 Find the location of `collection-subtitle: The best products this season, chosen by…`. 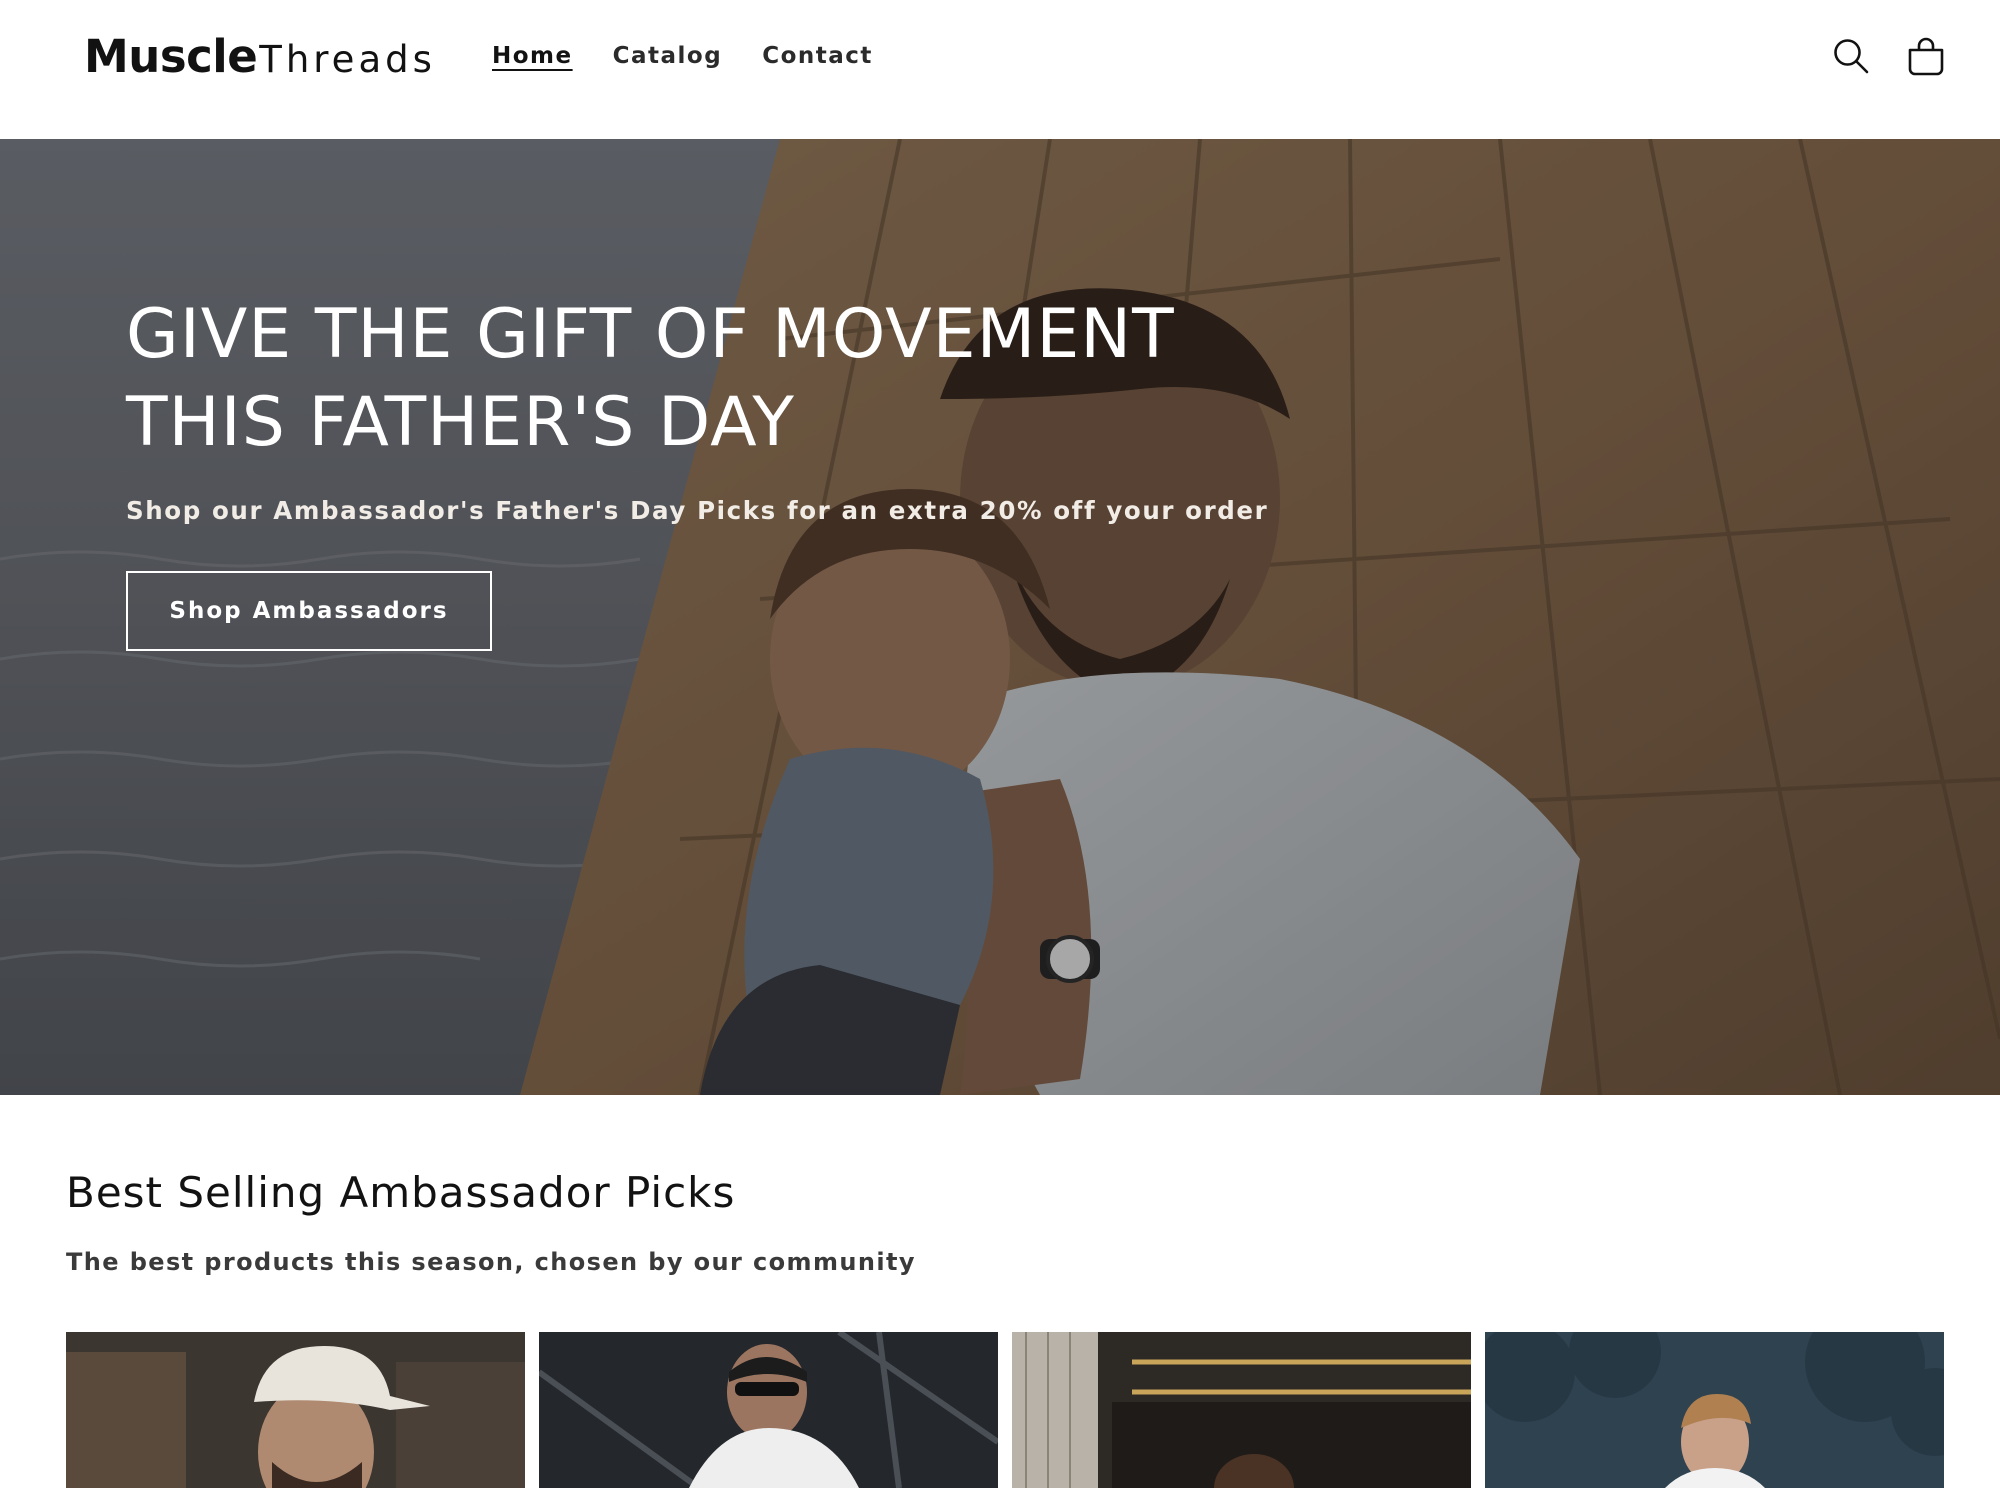

collection-subtitle: The best products this season, chosen by… is located at coordinates (491, 1262).